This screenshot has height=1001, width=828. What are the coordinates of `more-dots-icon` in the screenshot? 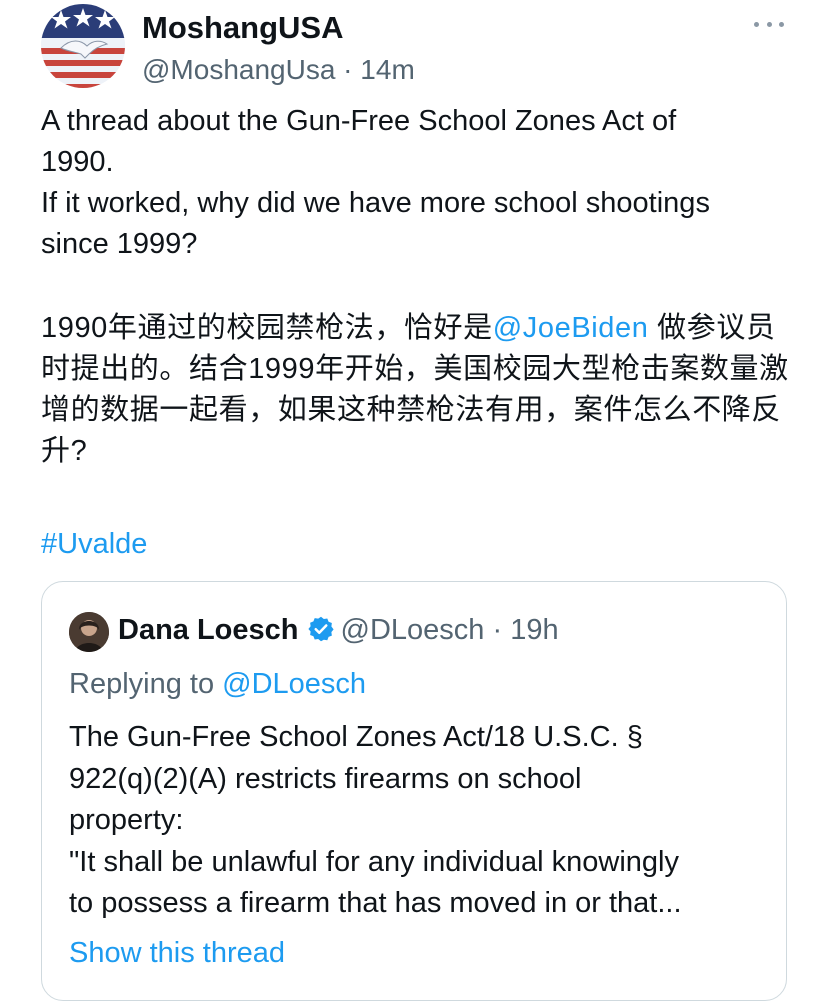 It's located at (769, 24).